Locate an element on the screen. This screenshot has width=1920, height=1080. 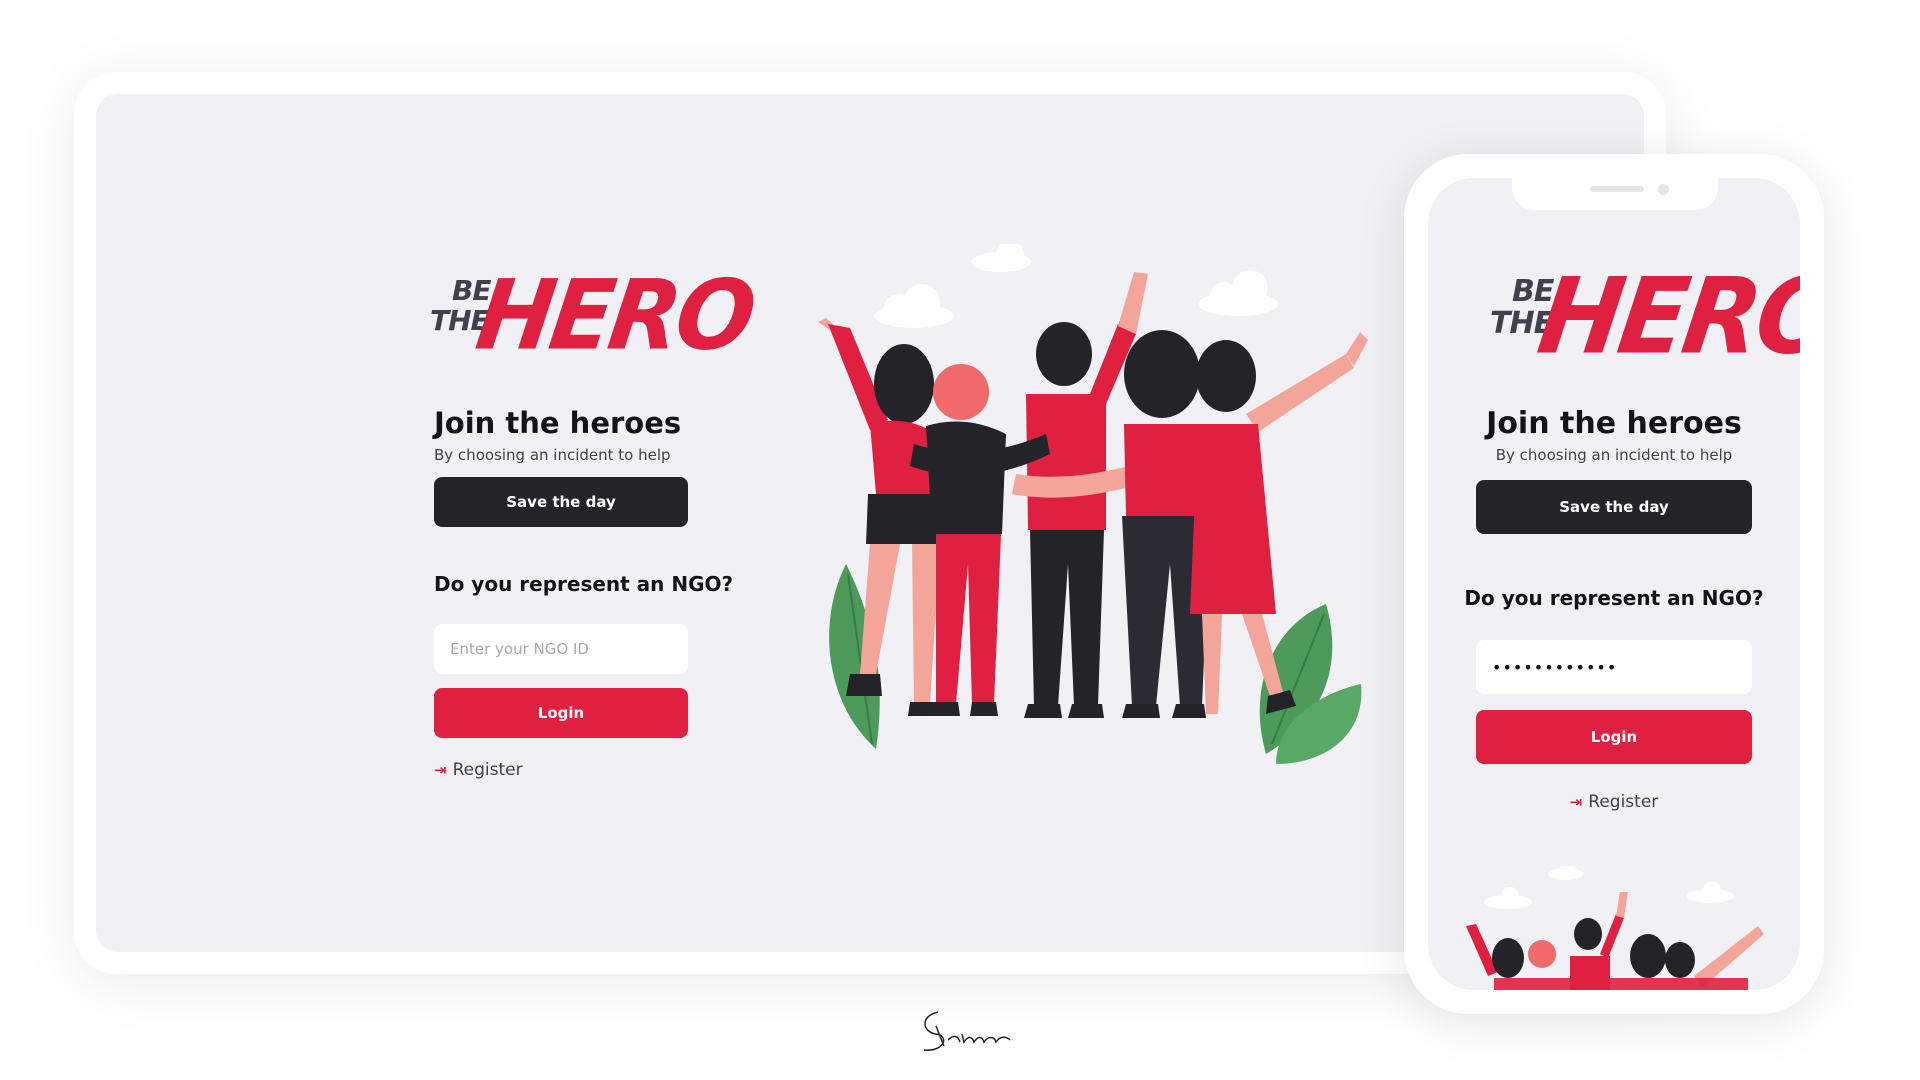
designer-signature is located at coordinates (967, 1031).